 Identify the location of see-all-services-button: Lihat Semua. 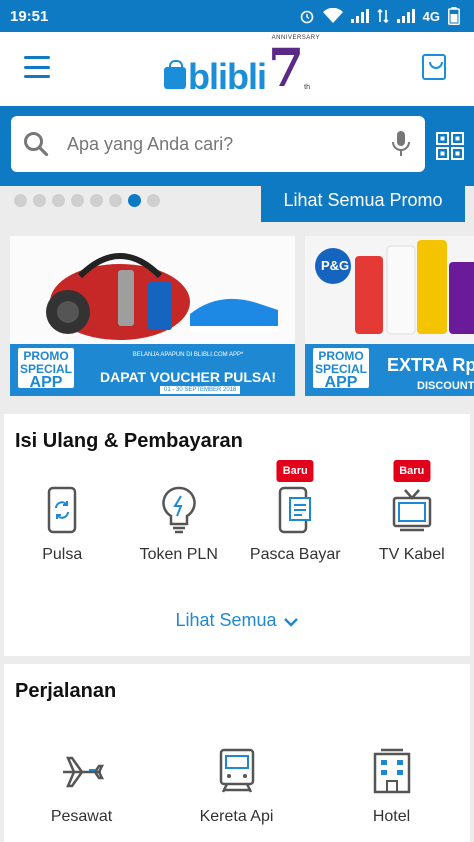
(237, 620).